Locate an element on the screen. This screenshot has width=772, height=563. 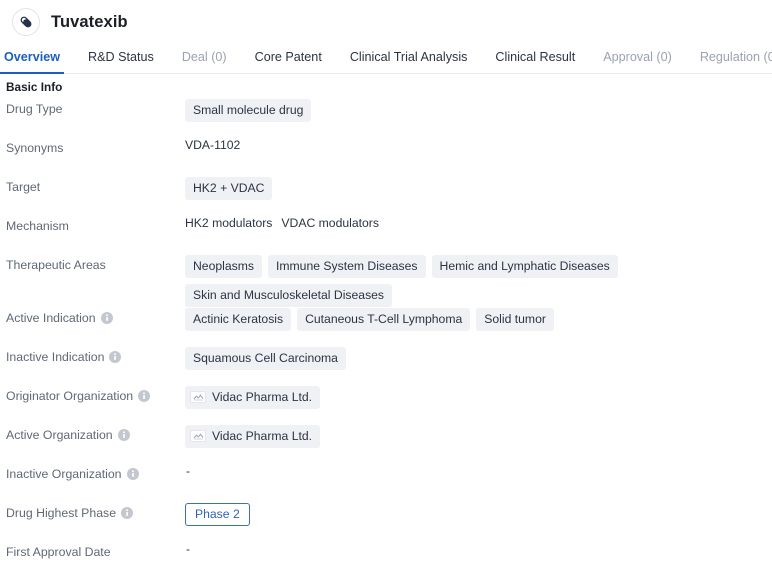
row-value-first-approval-date: - is located at coordinates (478, 548).